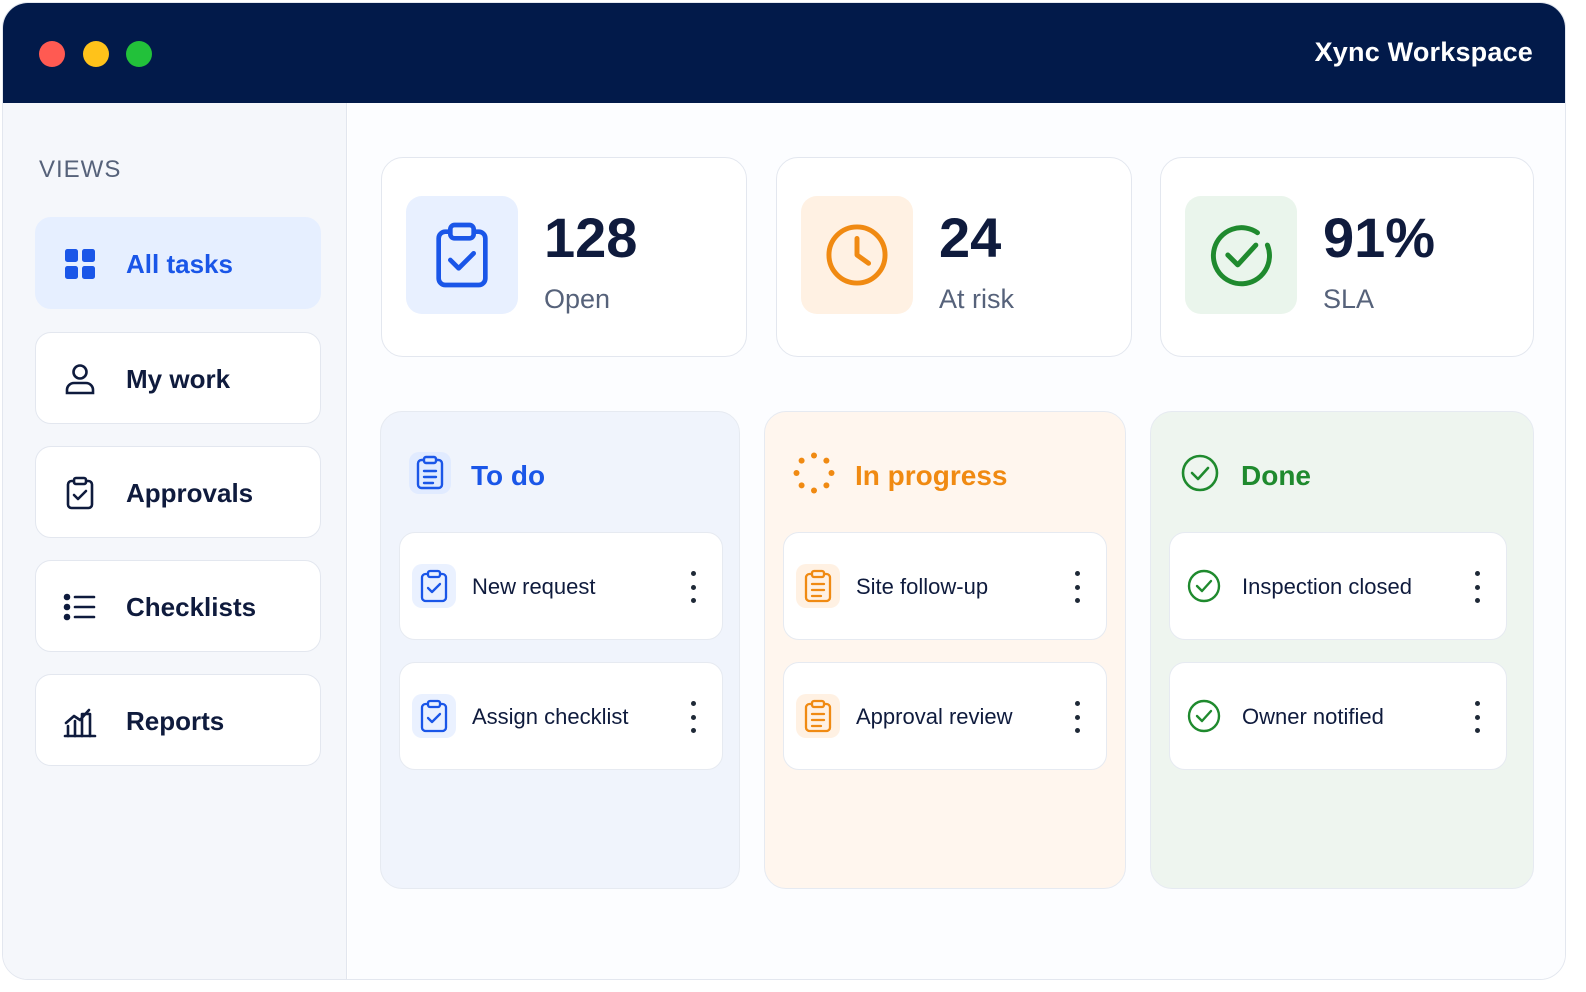 The image size is (1586, 992). Describe the element at coordinates (79, 607) in the screenshot. I see `list-icon` at that location.